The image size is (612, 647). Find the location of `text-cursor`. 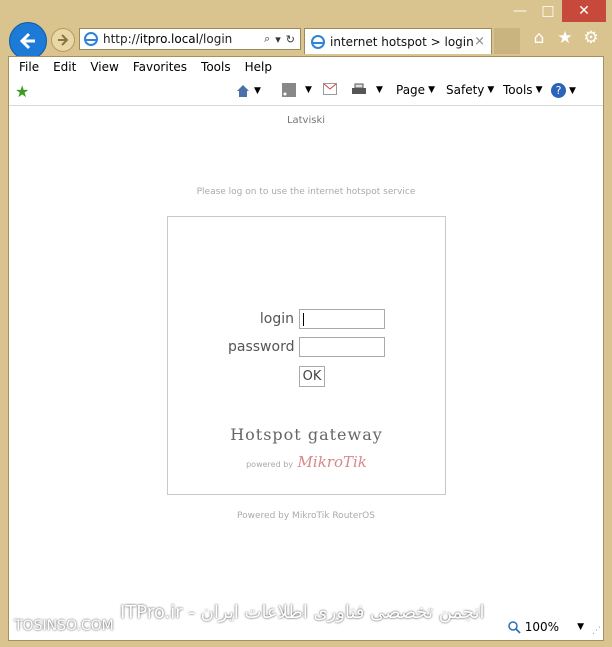

text-cursor is located at coordinates (303, 319).